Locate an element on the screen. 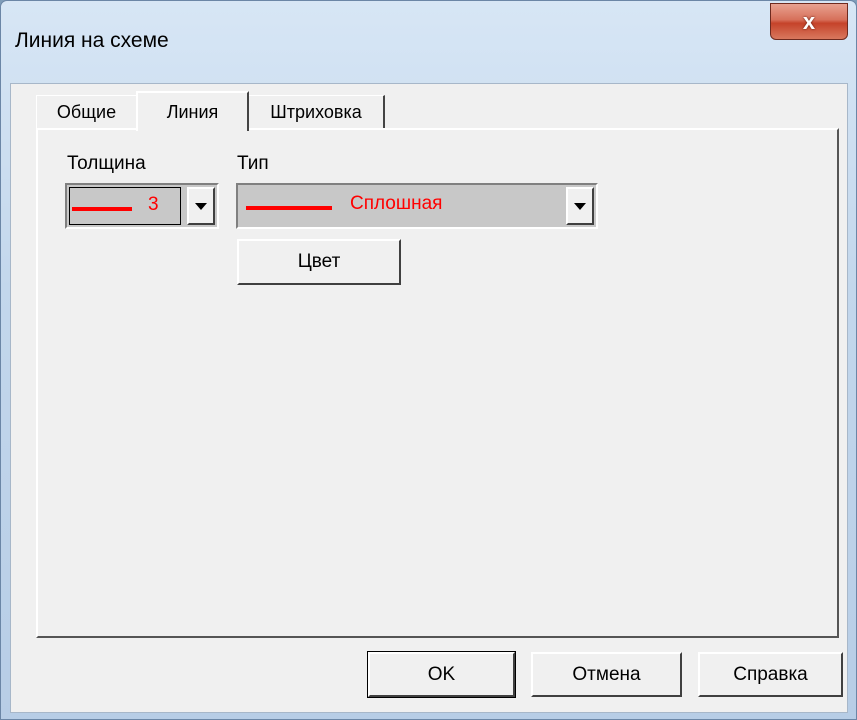 This screenshot has width=857, height=720. ok-button: OK is located at coordinates (441, 674).